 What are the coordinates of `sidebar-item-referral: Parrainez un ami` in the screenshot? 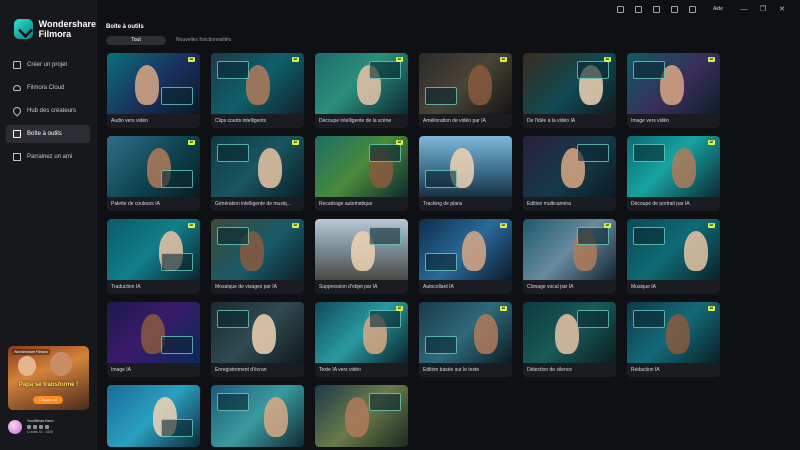 It's located at (48, 157).